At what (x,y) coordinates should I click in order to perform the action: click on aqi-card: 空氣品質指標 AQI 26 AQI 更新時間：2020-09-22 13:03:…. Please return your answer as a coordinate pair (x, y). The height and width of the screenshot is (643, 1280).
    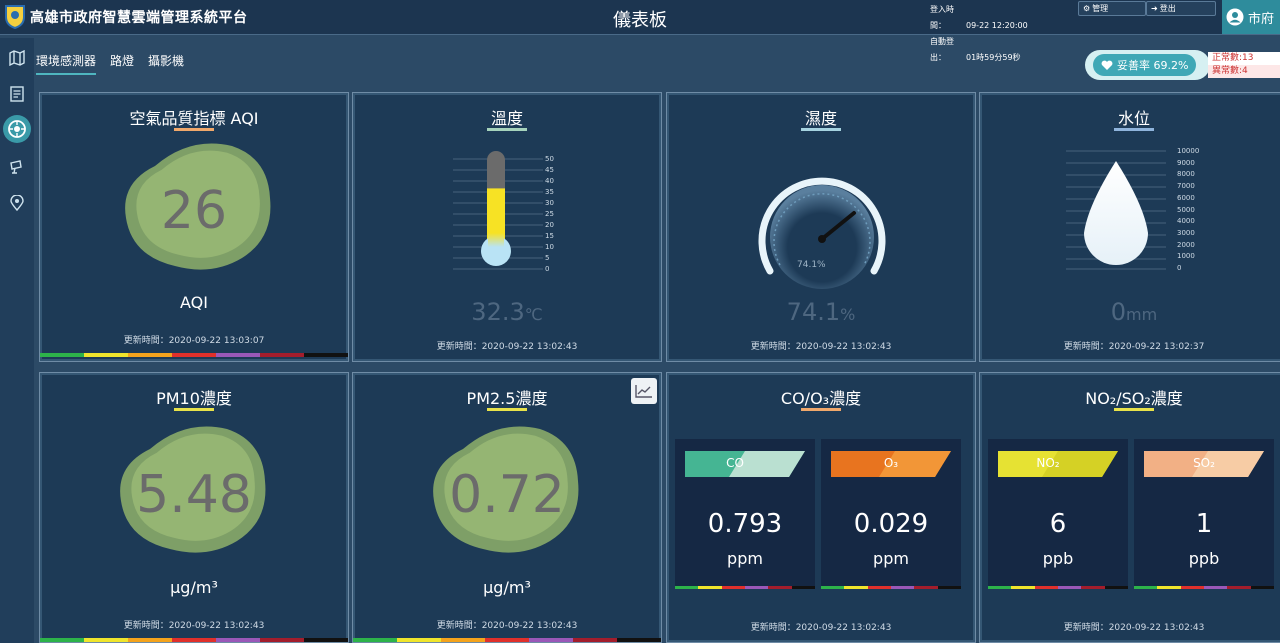
    Looking at the image, I should click on (194, 227).